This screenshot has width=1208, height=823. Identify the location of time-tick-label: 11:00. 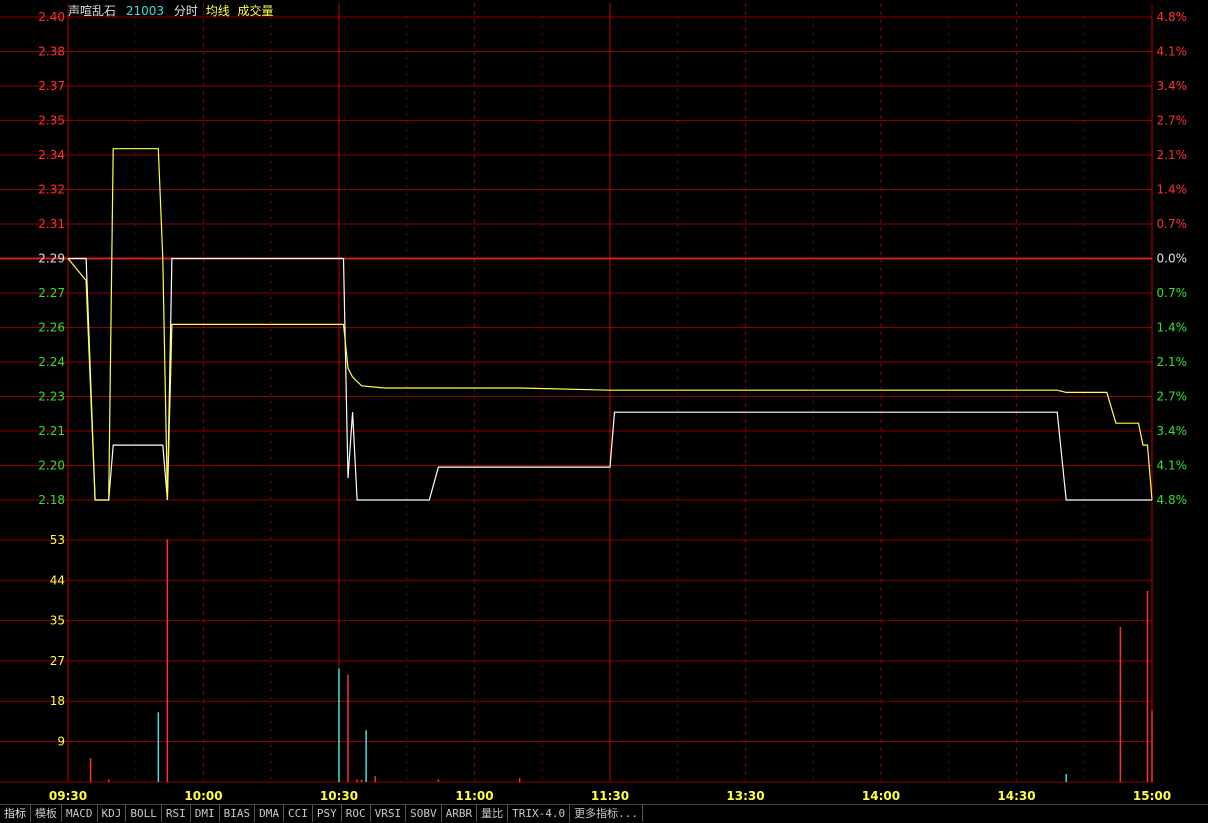
(474, 796).